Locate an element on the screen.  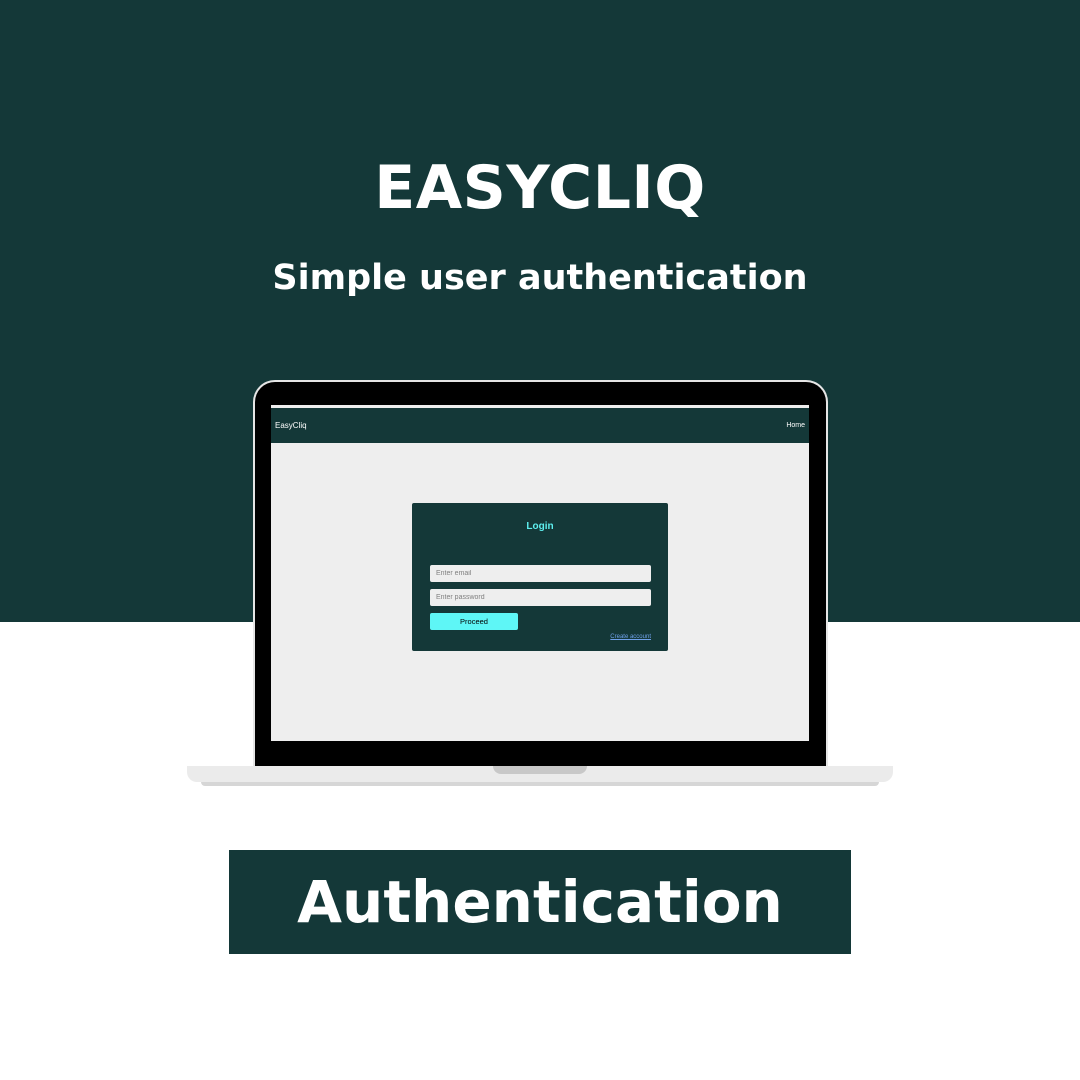
brand-subtitle: Simple user authentication is located at coordinates (540, 278).